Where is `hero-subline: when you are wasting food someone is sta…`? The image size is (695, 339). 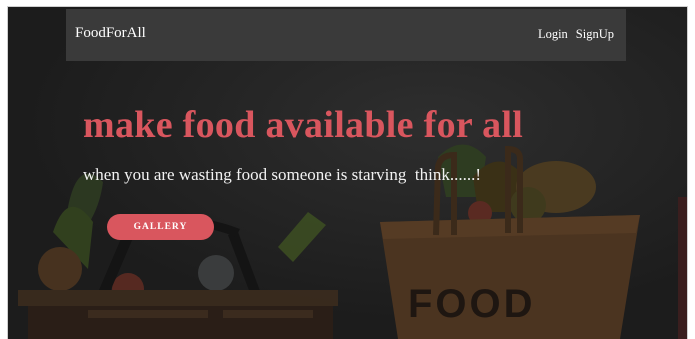
hero-subline: when you are wasting food someone is sta… is located at coordinates (282, 174).